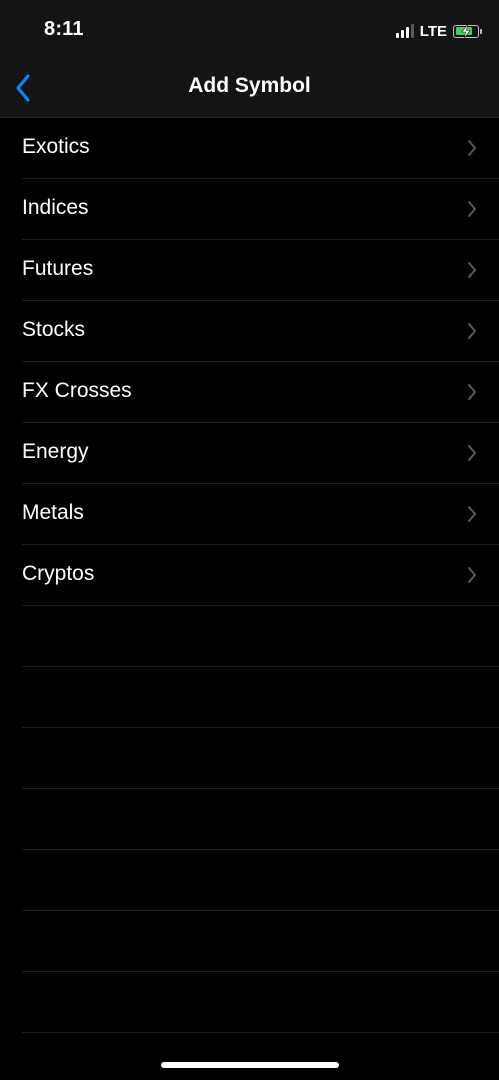  I want to click on charging-bolt-icon, so click(466, 31).